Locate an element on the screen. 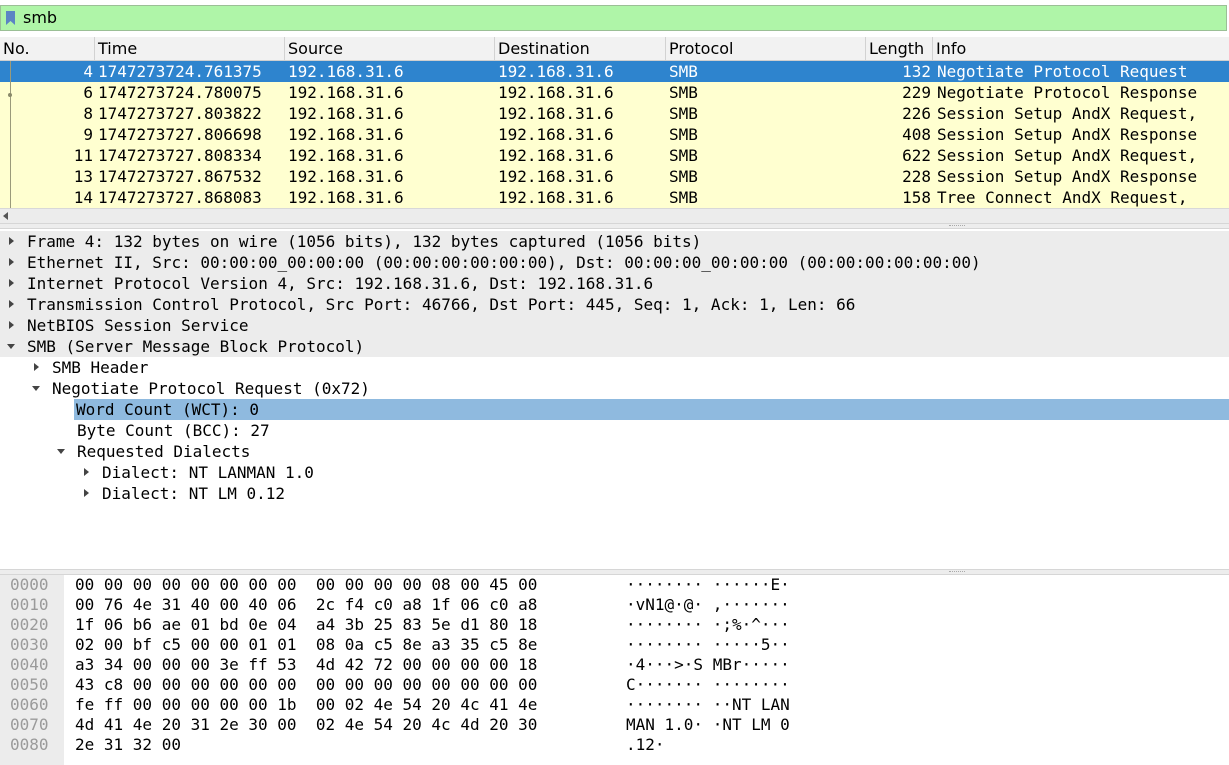 The width and height of the screenshot is (1229, 765). column-header-protocol: Protocol is located at coordinates (766, 48).